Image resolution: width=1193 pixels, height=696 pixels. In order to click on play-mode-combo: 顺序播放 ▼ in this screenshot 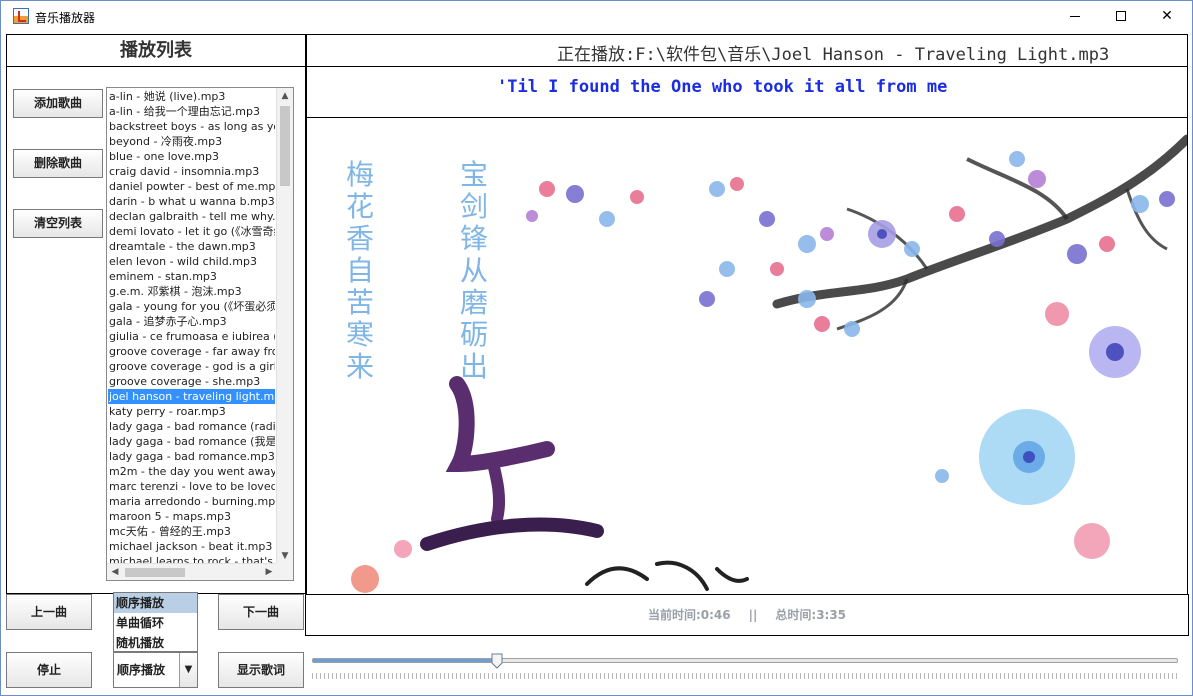, I will do `click(155, 670)`.